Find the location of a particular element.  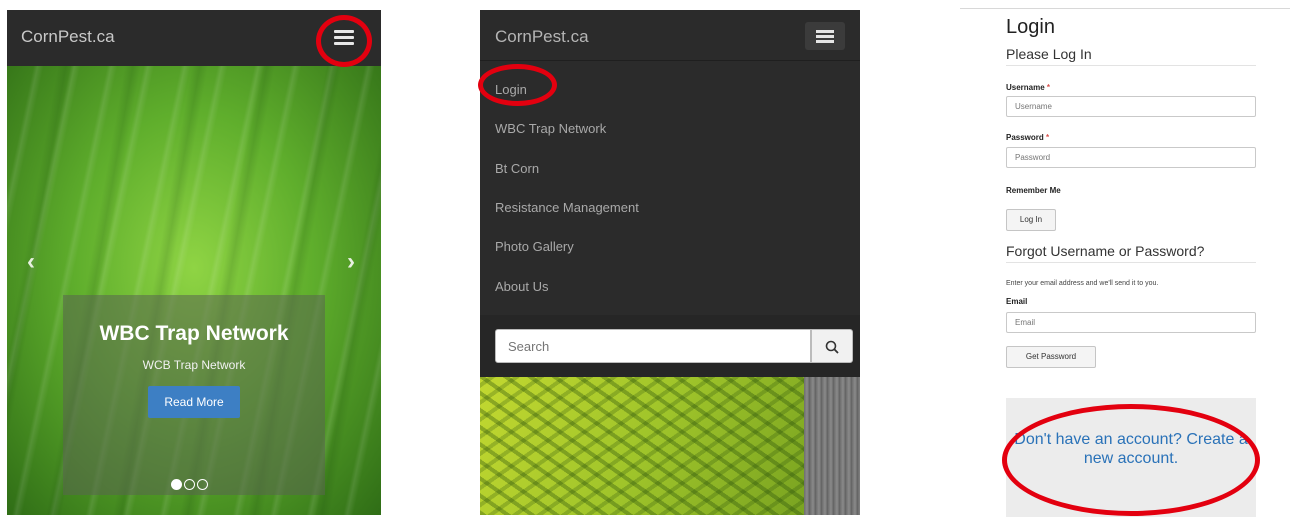

menu-item-about-us: About Us is located at coordinates (521, 286).